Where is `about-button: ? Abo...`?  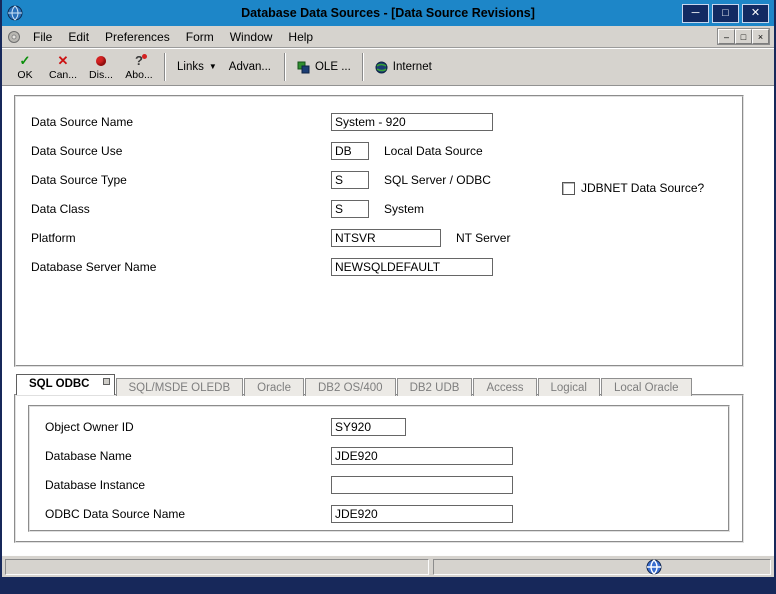 about-button: ? Abo... is located at coordinates (139, 67).